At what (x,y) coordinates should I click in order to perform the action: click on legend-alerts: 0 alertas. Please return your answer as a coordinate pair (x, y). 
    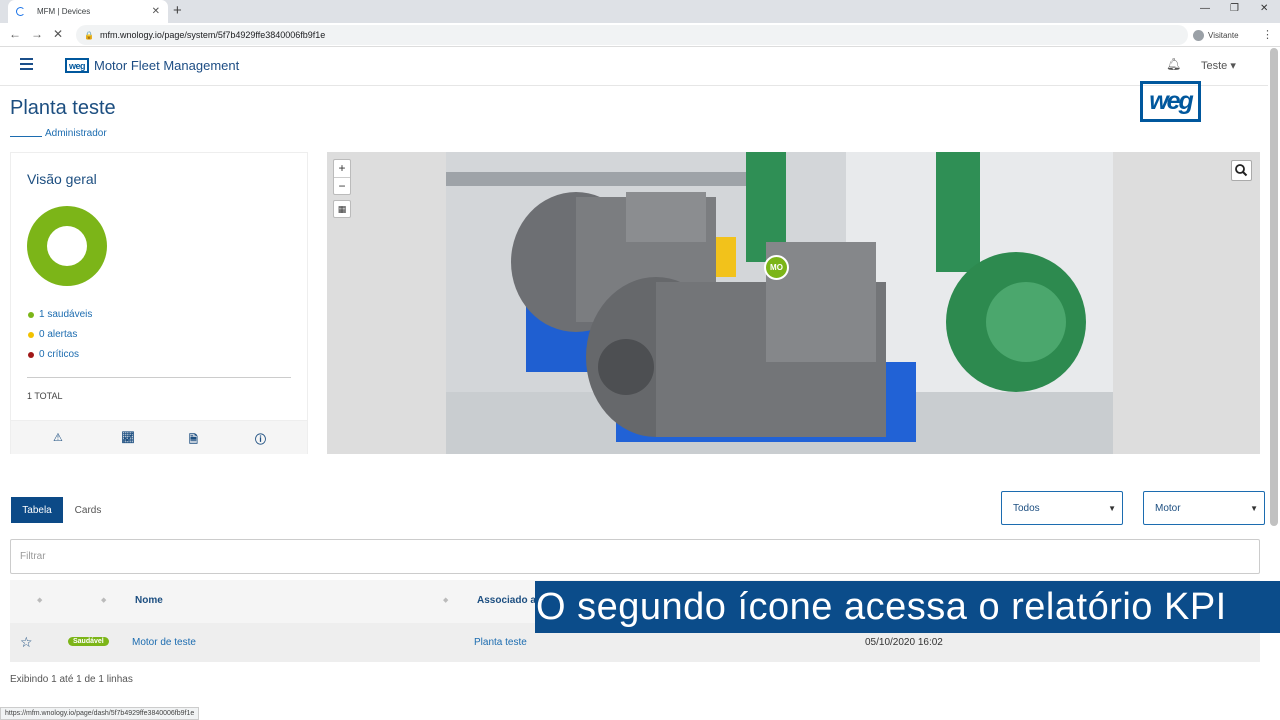
    Looking at the image, I should click on (52, 334).